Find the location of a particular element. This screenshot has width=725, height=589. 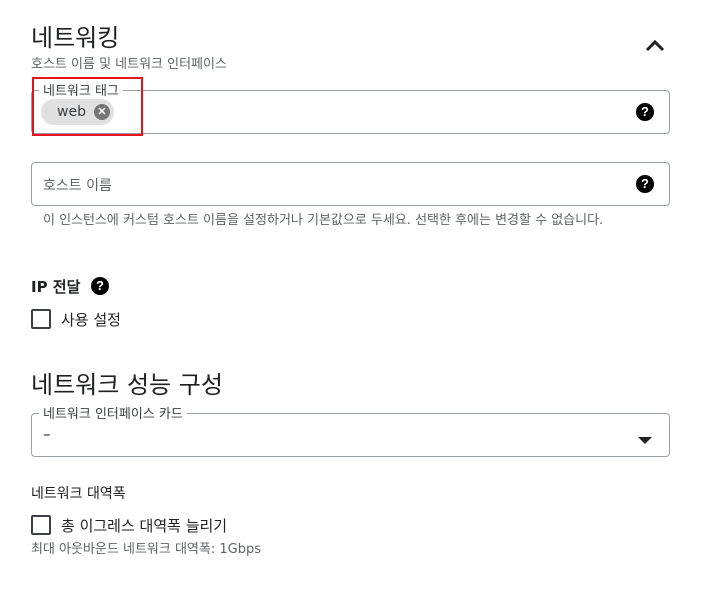

chevron-up-icon is located at coordinates (655, 45).